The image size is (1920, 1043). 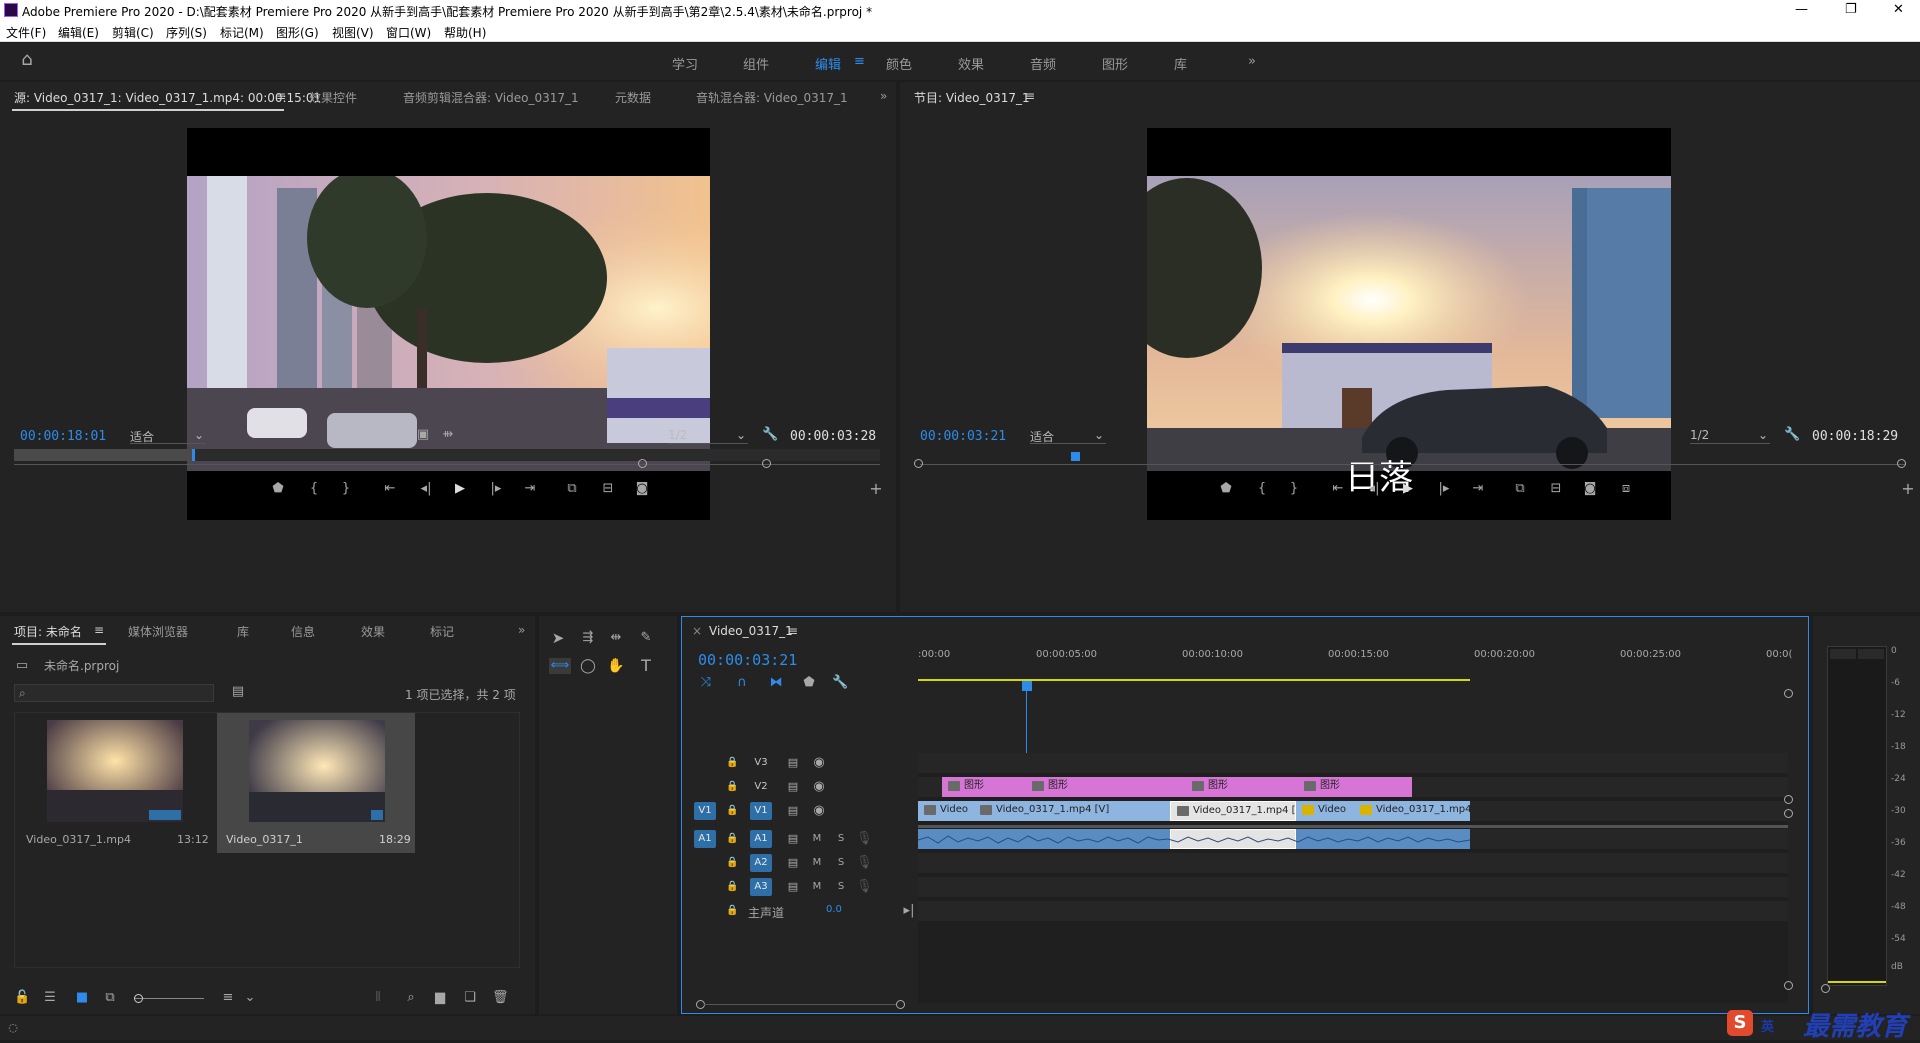 What do you see at coordinates (963, 436) in the screenshot?
I see `program-current-timecode: 00:00:03:21` at bounding box center [963, 436].